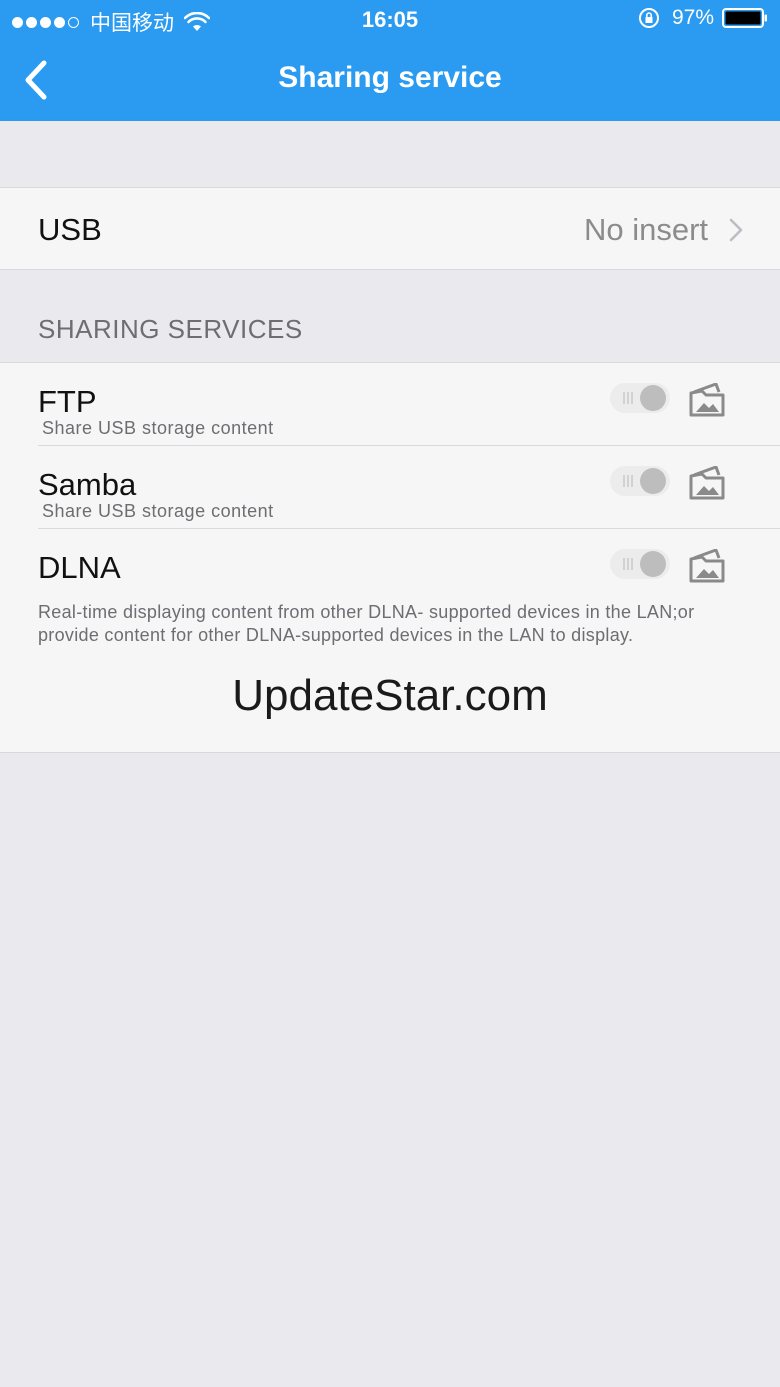  Describe the element at coordinates (736, 230) in the screenshot. I see `chevron-right-icon` at that location.